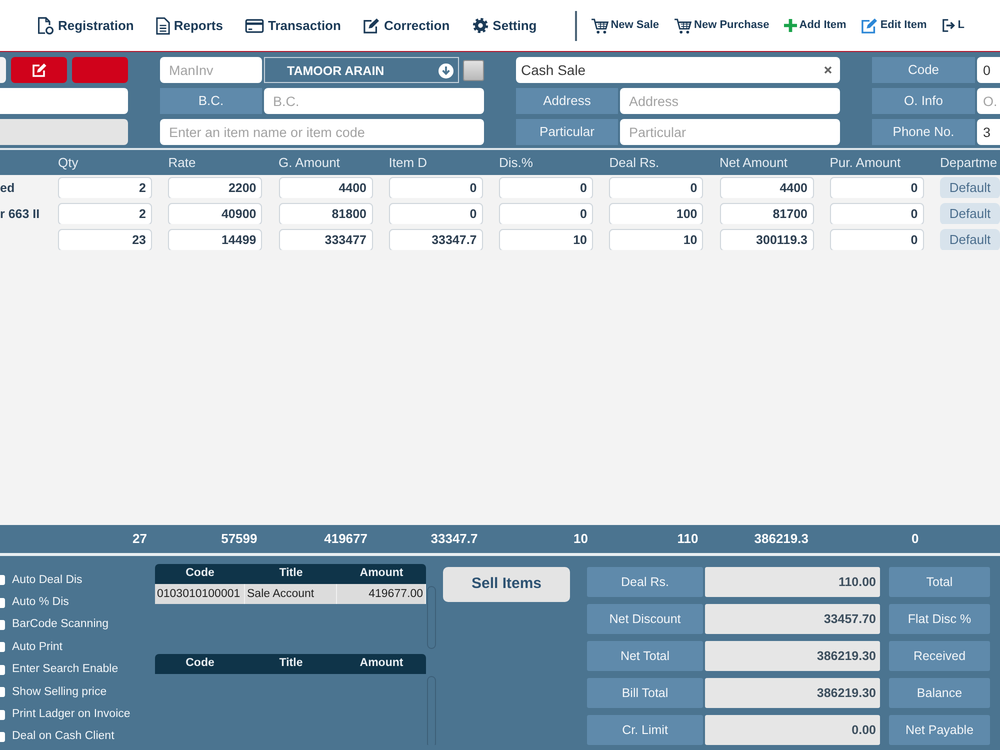 The width and height of the screenshot is (1000, 750). I want to click on total-value: 33347.7, so click(454, 539).